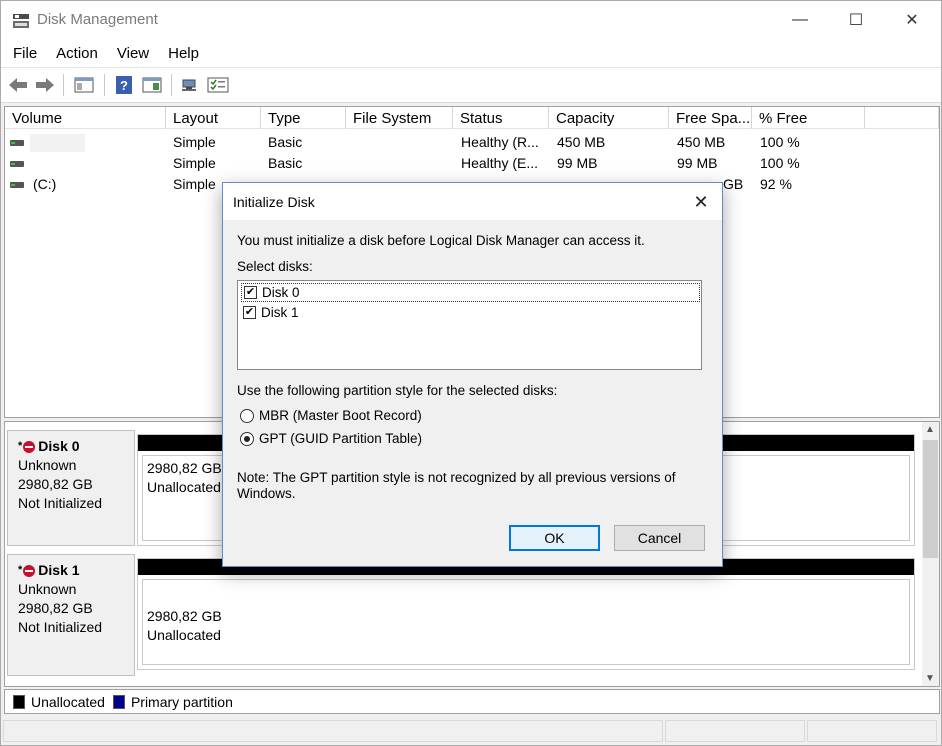 The height and width of the screenshot is (746, 942). Describe the element at coordinates (60, 503) in the screenshot. I see `disk-state: Not Initialized` at that location.